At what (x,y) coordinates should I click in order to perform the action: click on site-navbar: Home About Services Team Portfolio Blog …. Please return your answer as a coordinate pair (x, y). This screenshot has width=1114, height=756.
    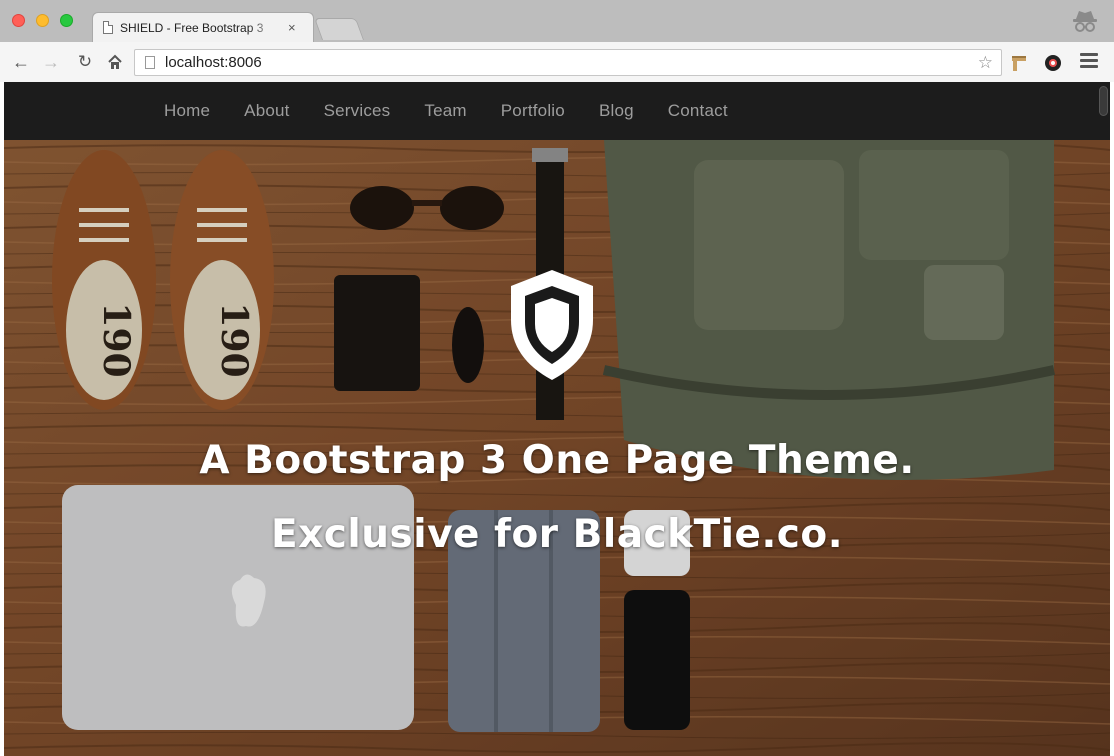
    Looking at the image, I should click on (557, 111).